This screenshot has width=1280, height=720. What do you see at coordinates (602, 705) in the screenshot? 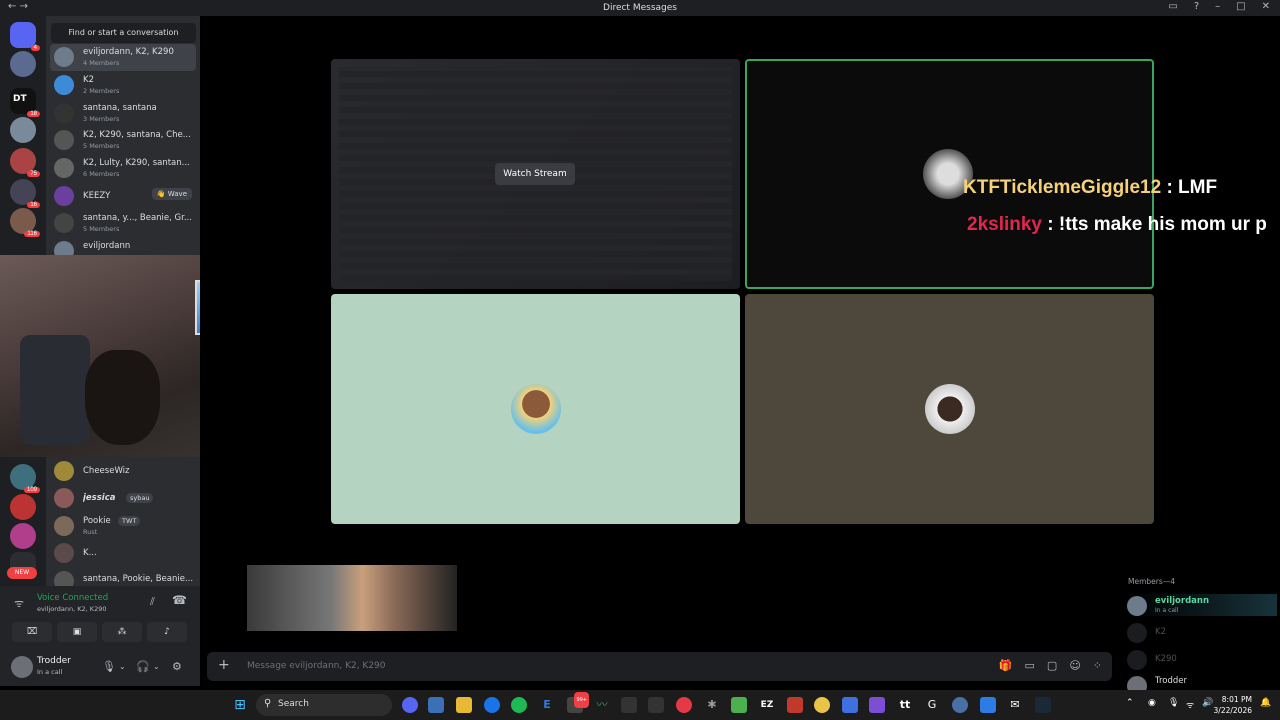
I see `app-icon: 〰` at bounding box center [602, 705].